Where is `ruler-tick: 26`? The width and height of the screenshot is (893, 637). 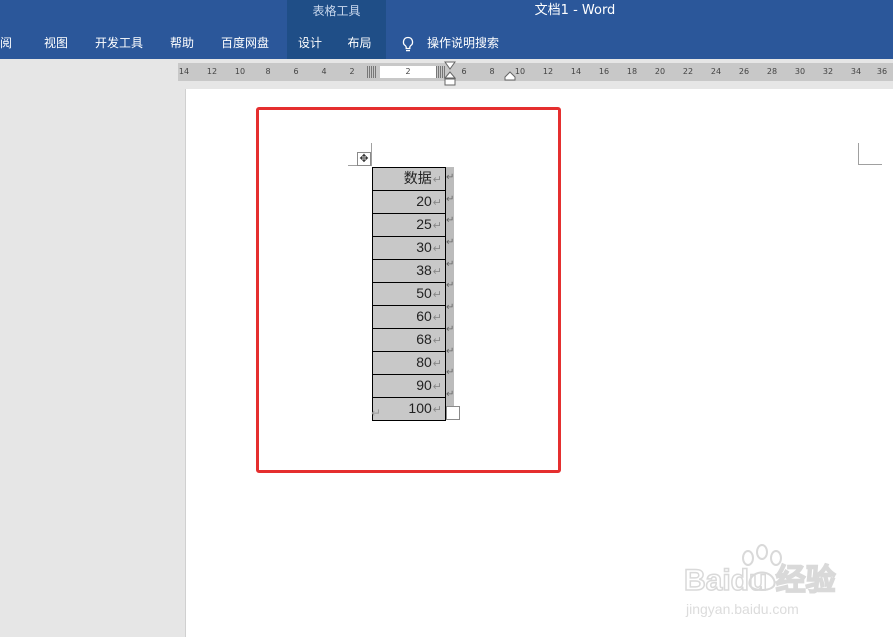
ruler-tick: 26 is located at coordinates (744, 71).